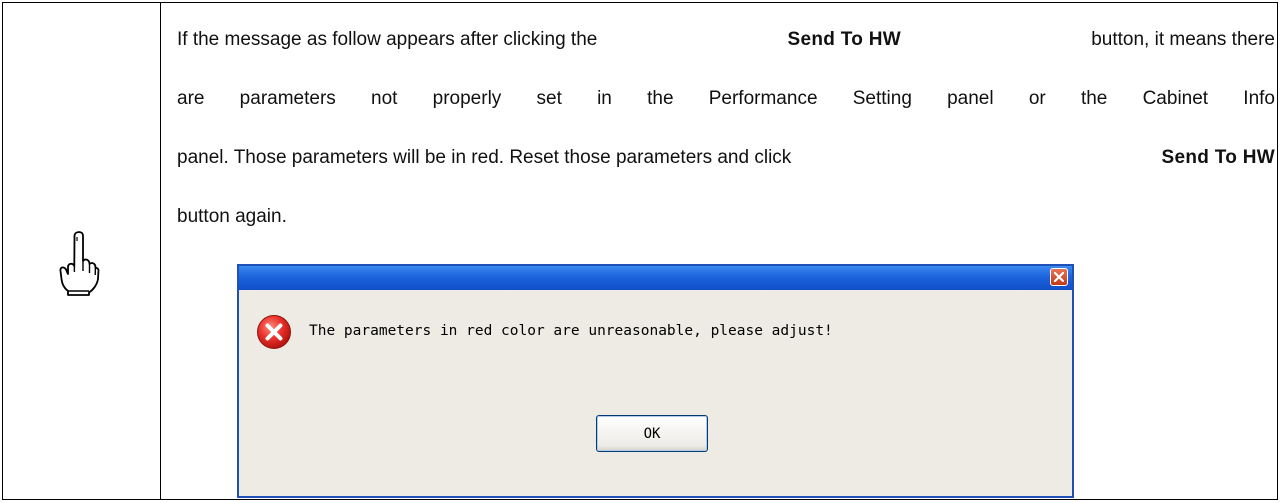  I want to click on close-icon, so click(1059, 277).